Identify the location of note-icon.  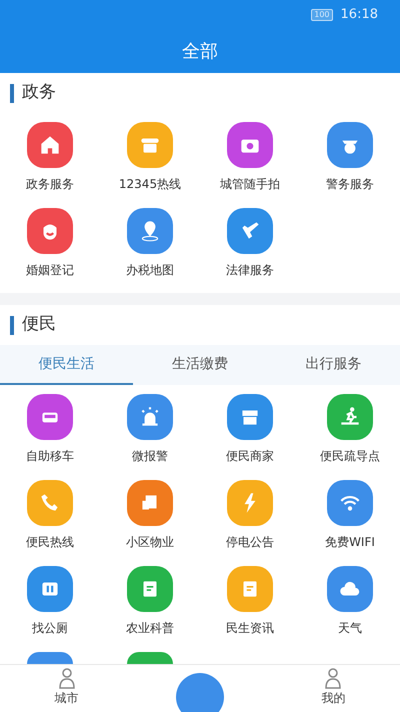
(150, 589).